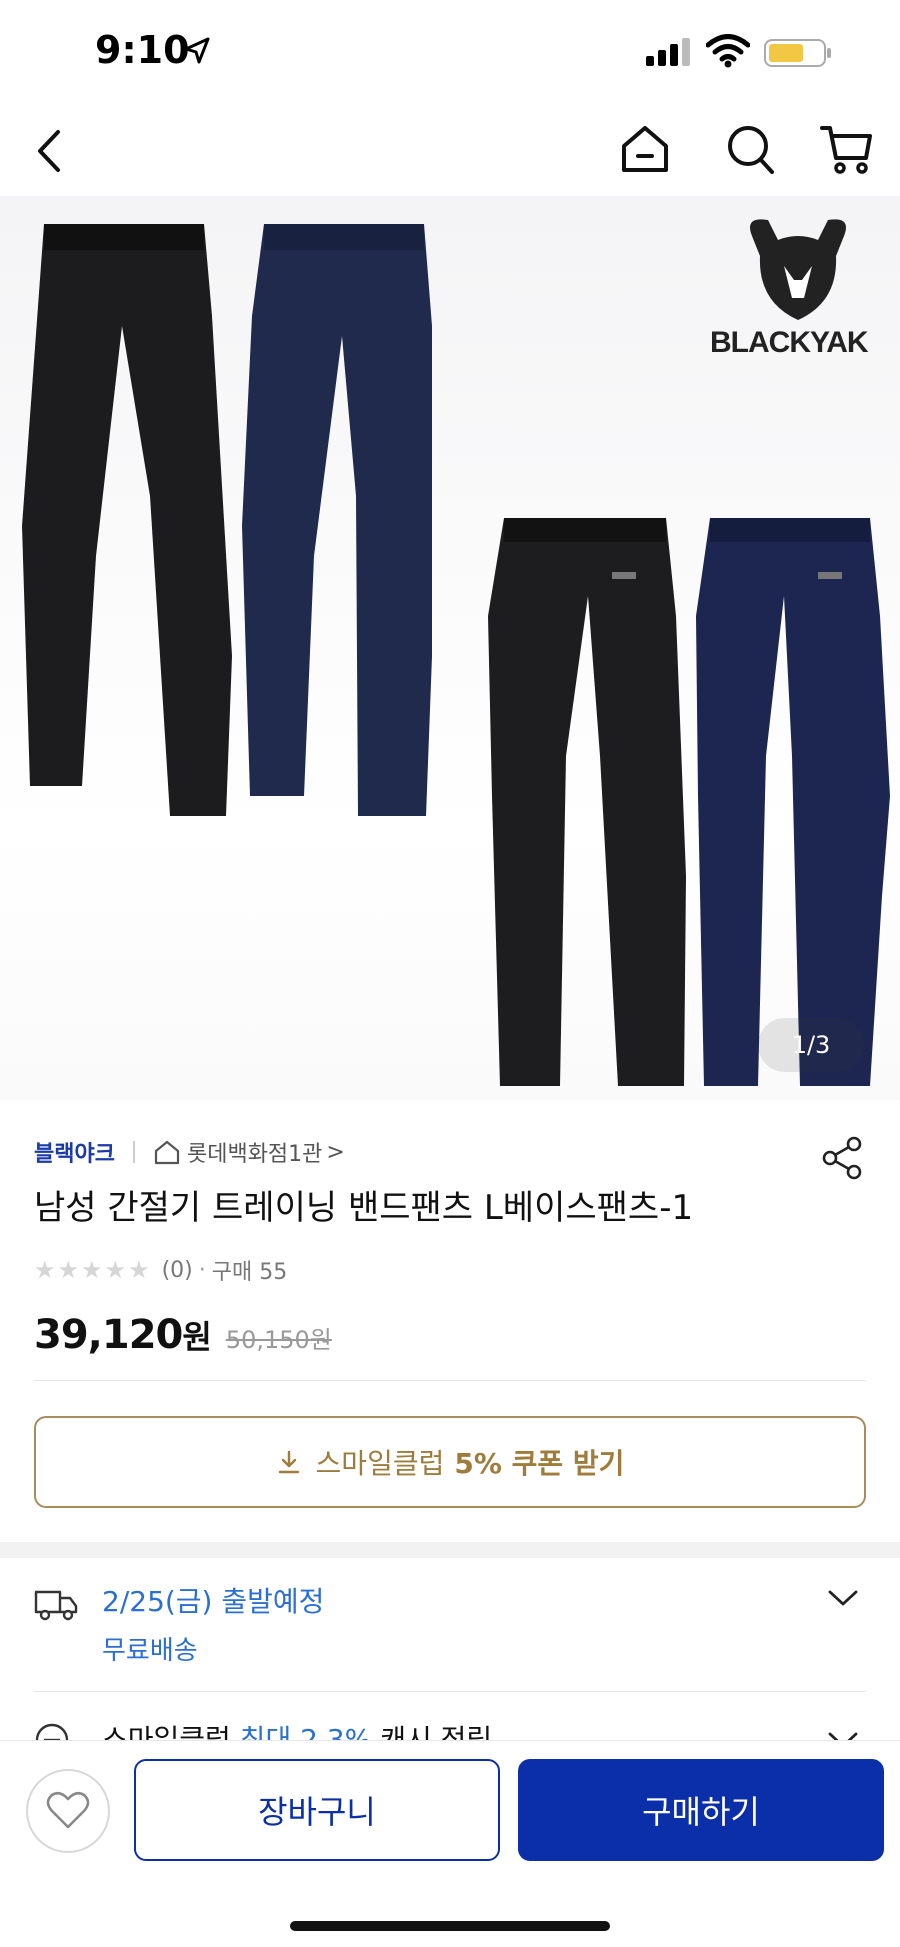  What do you see at coordinates (249, 1272) in the screenshot?
I see `purchase-count: 구매 55` at bounding box center [249, 1272].